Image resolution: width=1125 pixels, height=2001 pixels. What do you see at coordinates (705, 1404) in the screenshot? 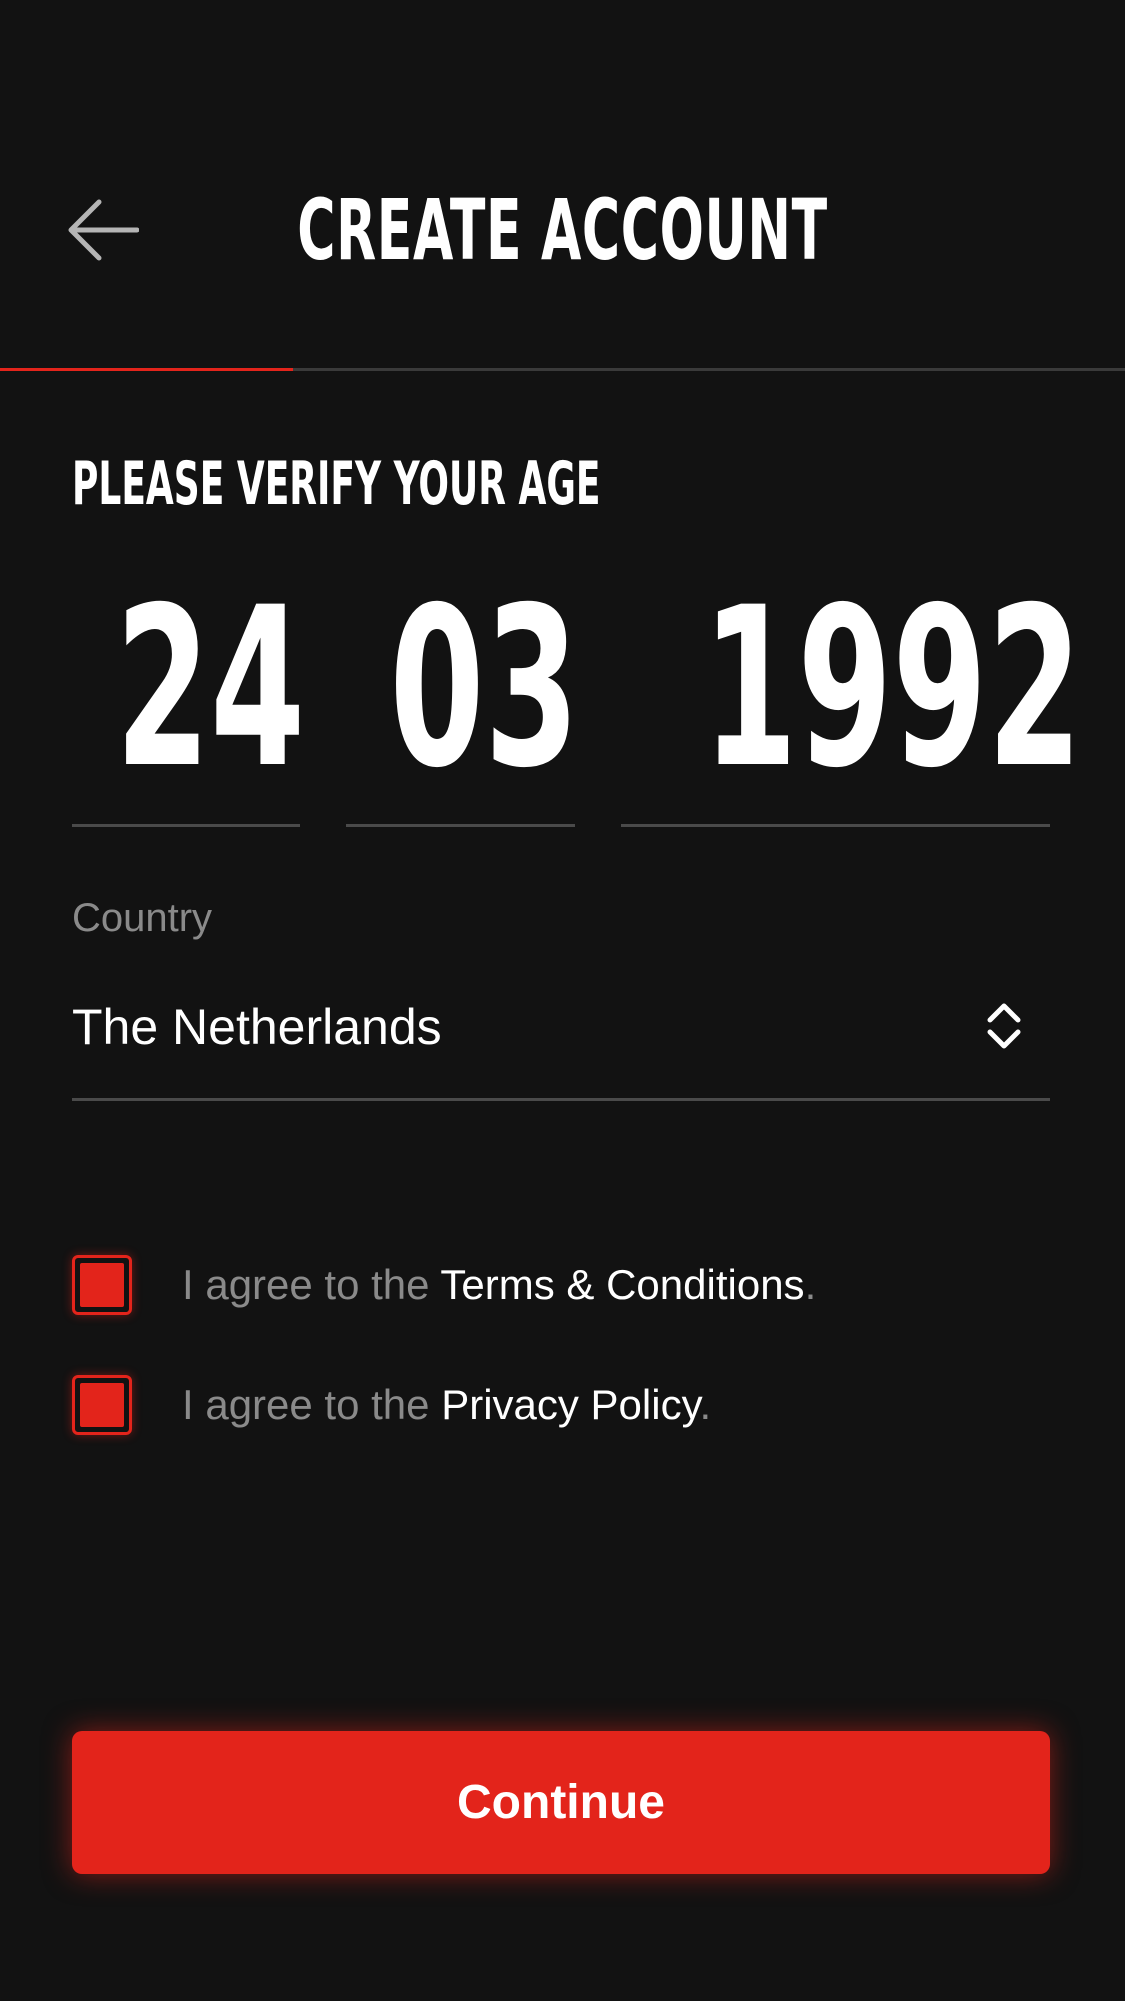
I see `privacy-suffix: .` at bounding box center [705, 1404].